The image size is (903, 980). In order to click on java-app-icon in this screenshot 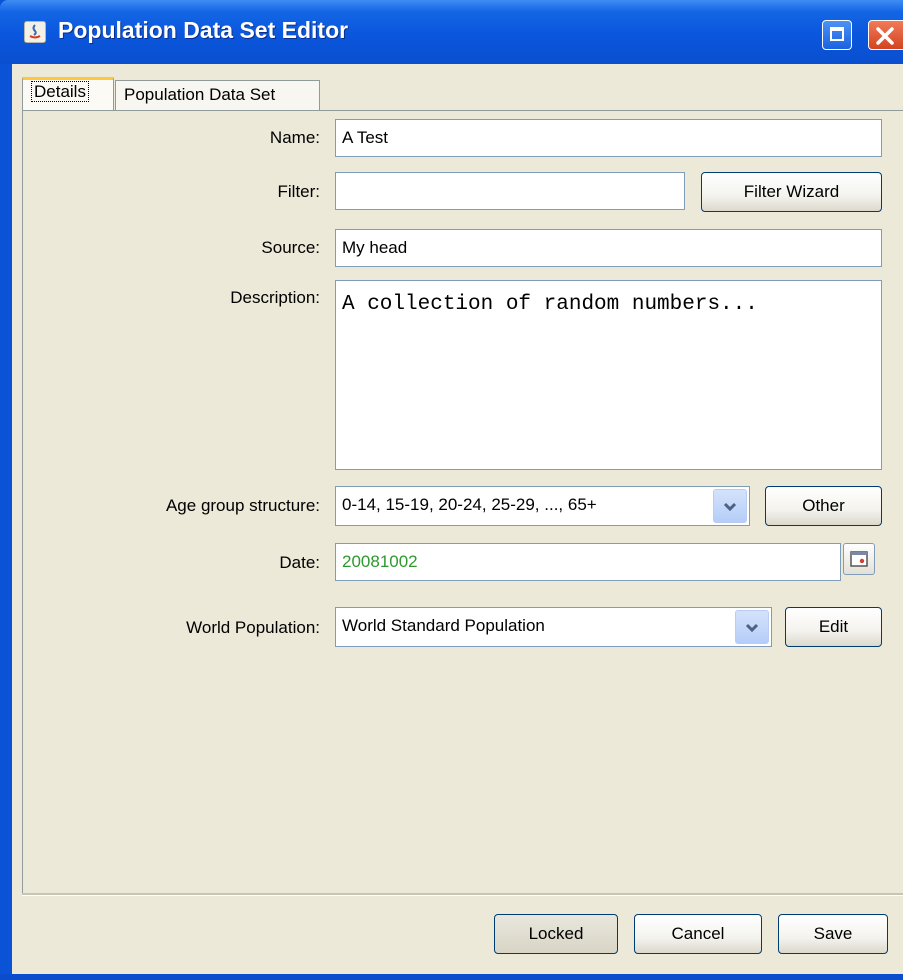, I will do `click(35, 32)`.